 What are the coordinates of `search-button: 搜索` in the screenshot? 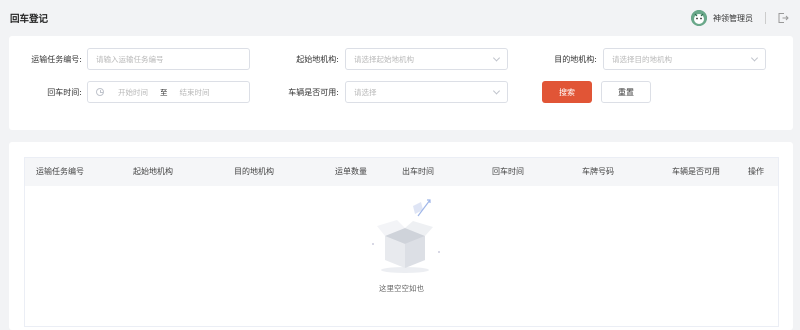 It's located at (567, 92).